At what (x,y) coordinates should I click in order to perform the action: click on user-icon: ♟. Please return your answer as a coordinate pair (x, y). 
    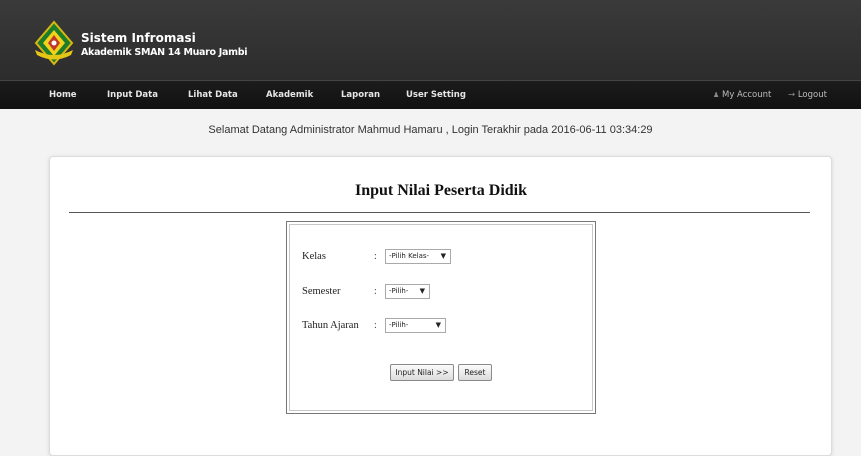
    Looking at the image, I should click on (716, 95).